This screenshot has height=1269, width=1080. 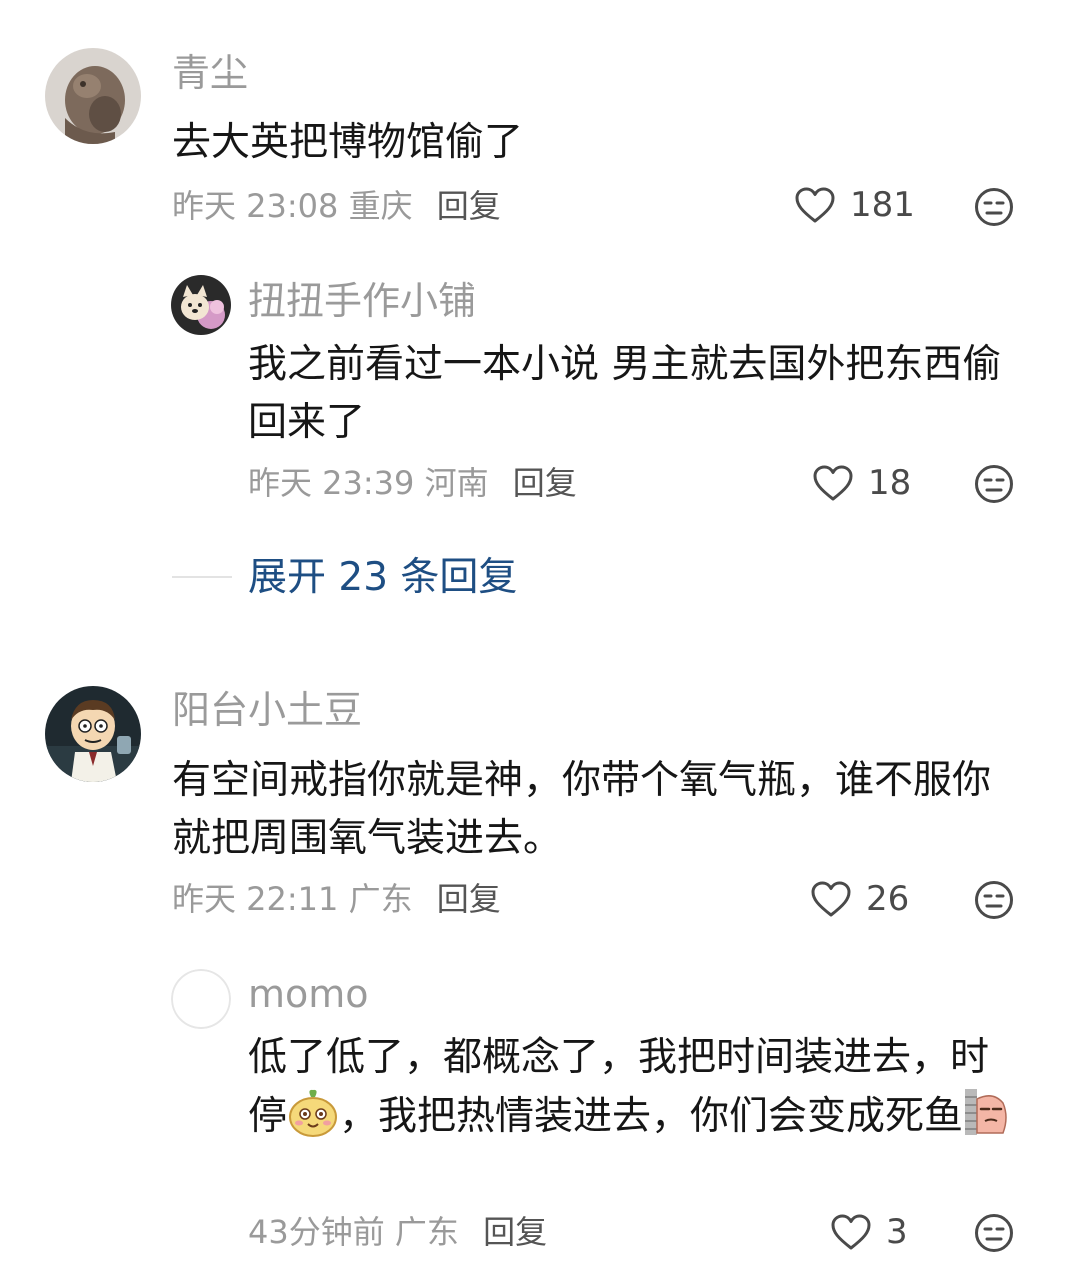 What do you see at coordinates (382, 577) in the screenshot?
I see `expand-replies-button: 展开 23 条回复` at bounding box center [382, 577].